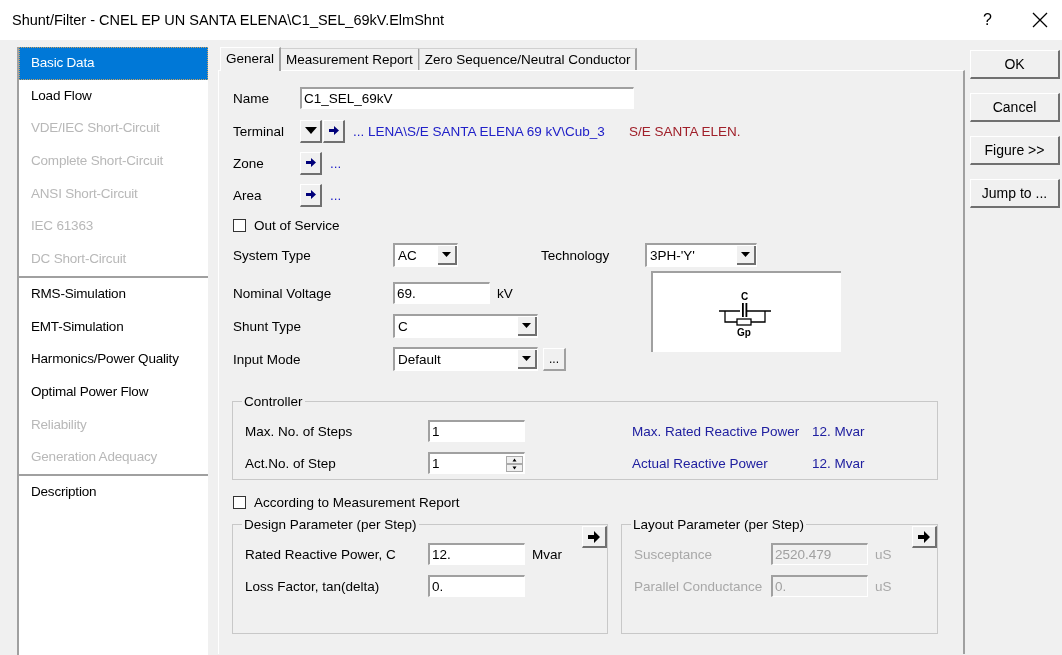 The width and height of the screenshot is (1062, 655). I want to click on field-label: Terminal, so click(259, 131).